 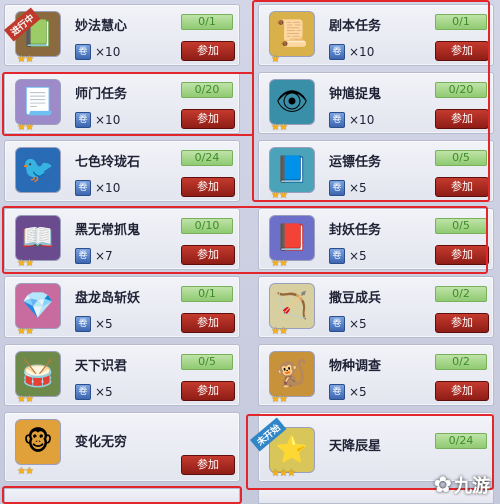 What do you see at coordinates (292, 102) in the screenshot?
I see `eye-icon: 👁` at bounding box center [292, 102].